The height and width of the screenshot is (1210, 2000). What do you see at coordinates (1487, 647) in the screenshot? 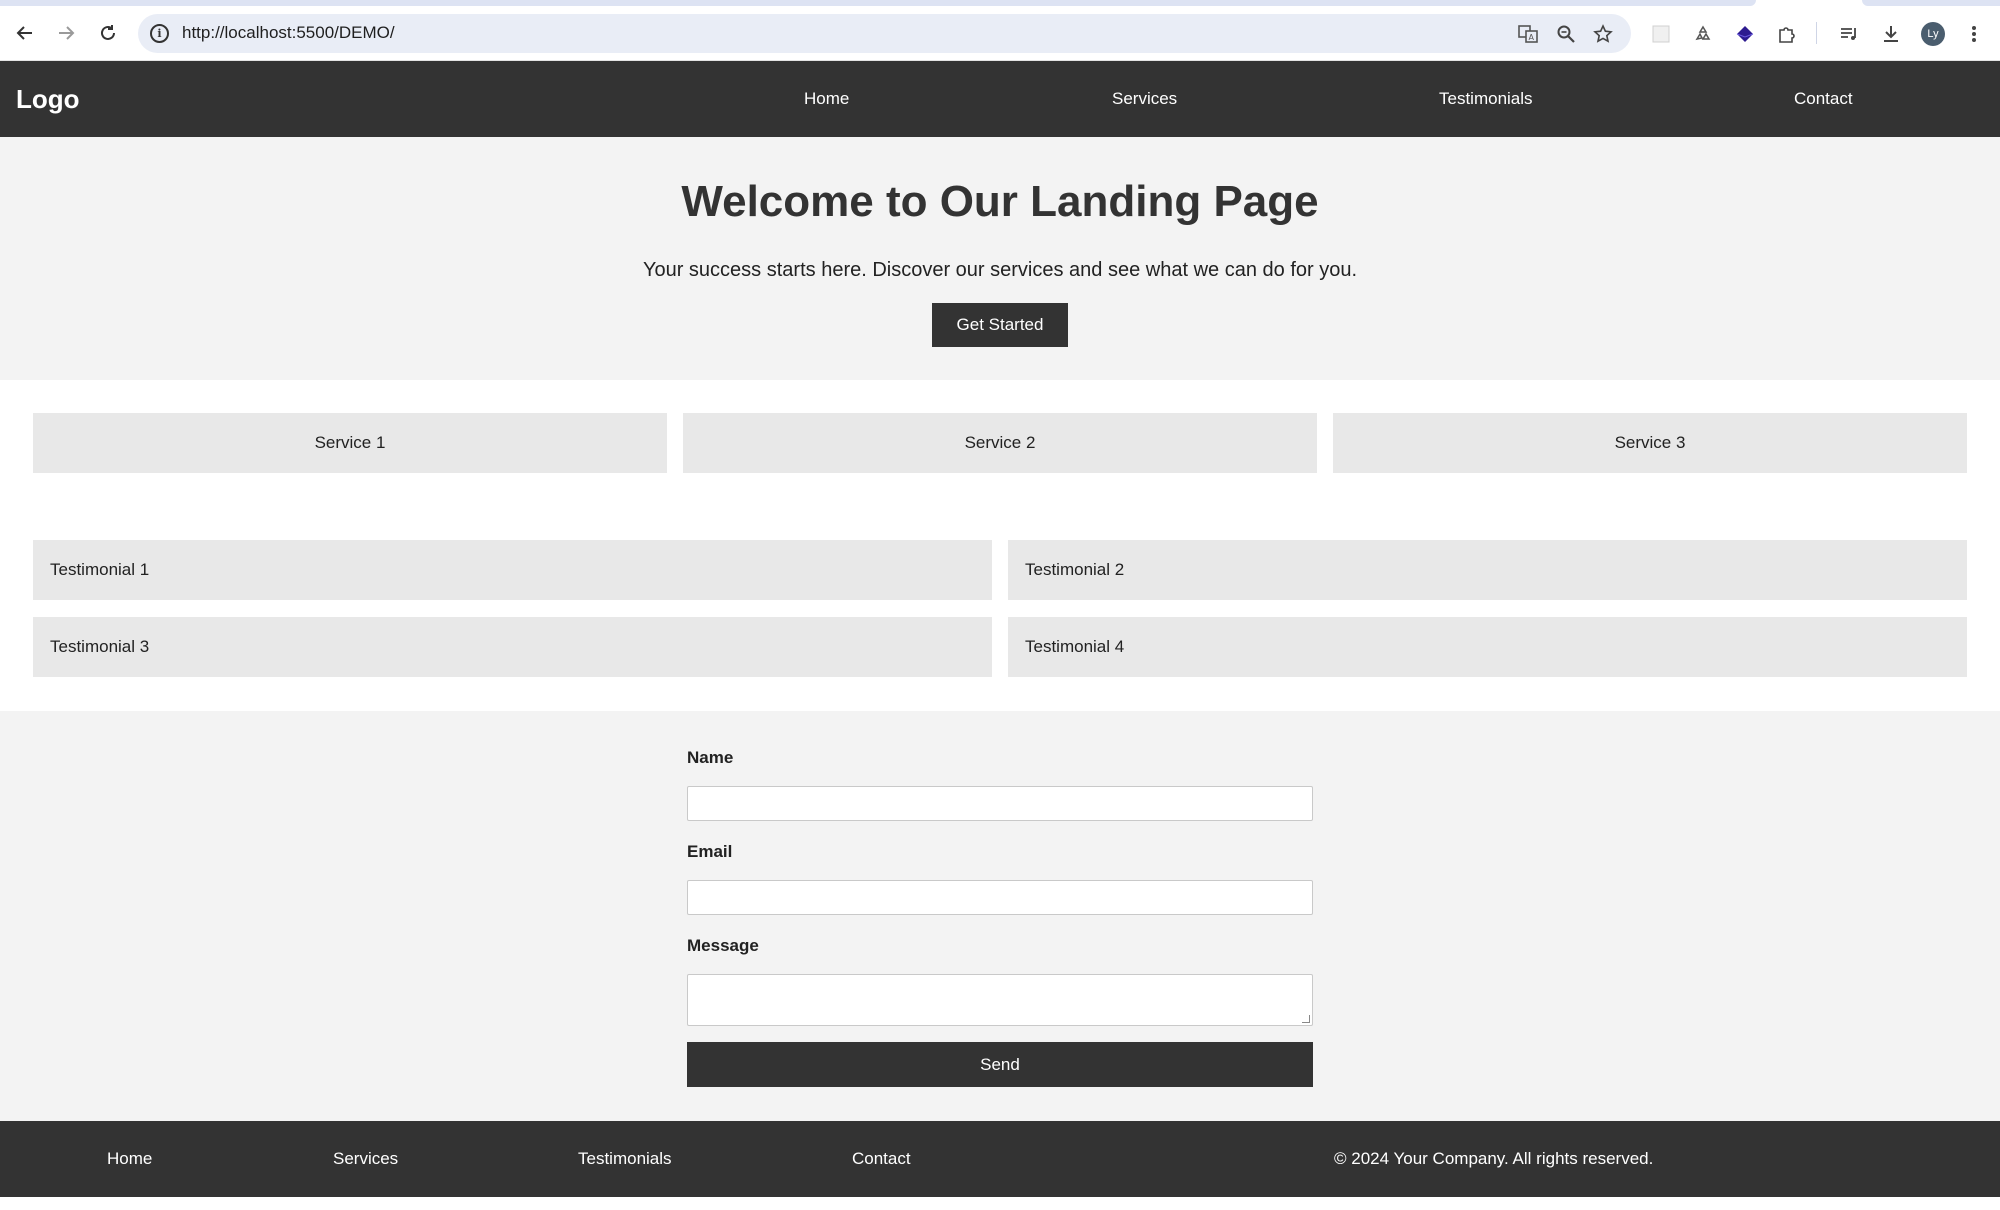
I see `testimonial-4: Testimonial 4` at bounding box center [1487, 647].